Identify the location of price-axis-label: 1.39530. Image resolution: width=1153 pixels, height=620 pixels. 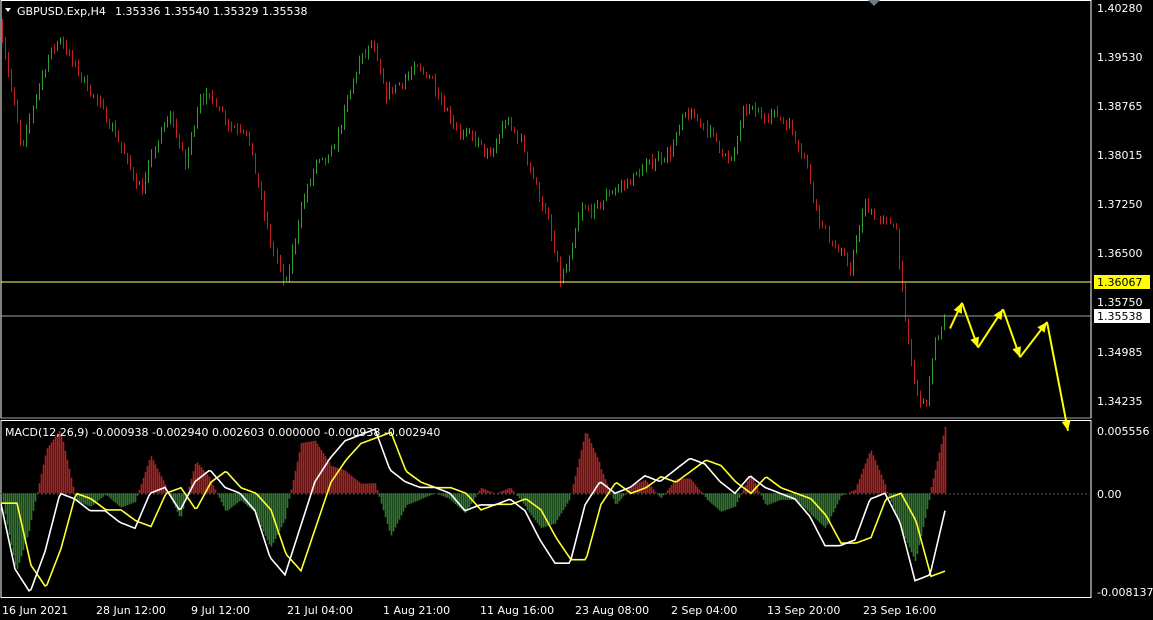
(1120, 57).